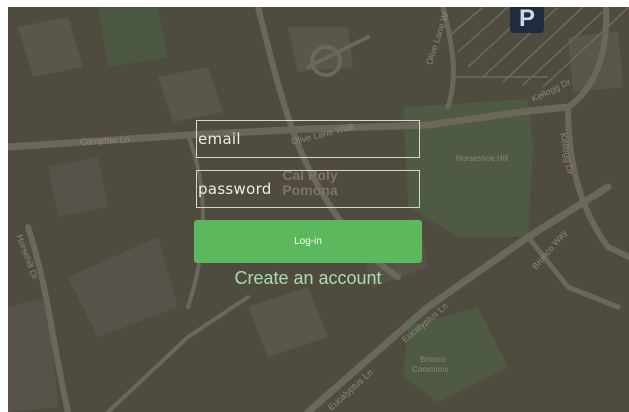  What do you see at coordinates (235, 189) in the screenshot?
I see `password-placeholder: password` at bounding box center [235, 189].